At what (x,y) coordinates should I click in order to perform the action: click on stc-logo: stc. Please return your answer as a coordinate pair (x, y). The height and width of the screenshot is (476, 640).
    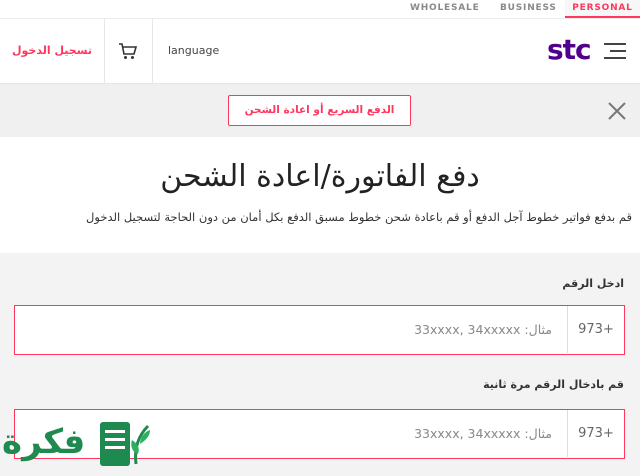
    Looking at the image, I should click on (569, 49).